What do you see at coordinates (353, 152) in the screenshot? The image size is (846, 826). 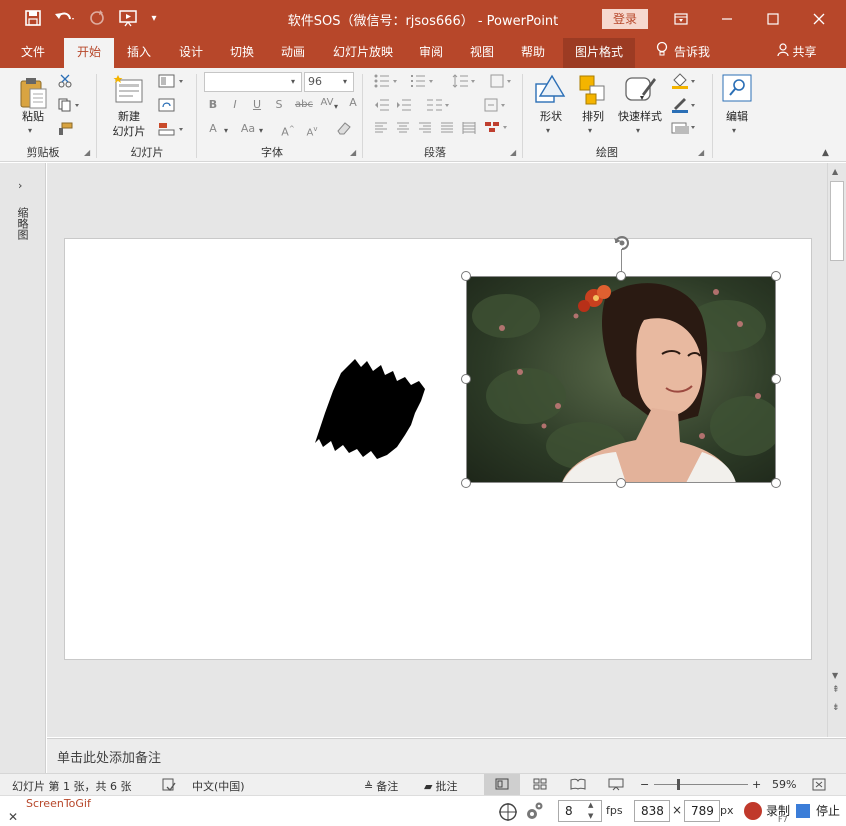 I see `font-launcher-icon: ◢` at bounding box center [353, 152].